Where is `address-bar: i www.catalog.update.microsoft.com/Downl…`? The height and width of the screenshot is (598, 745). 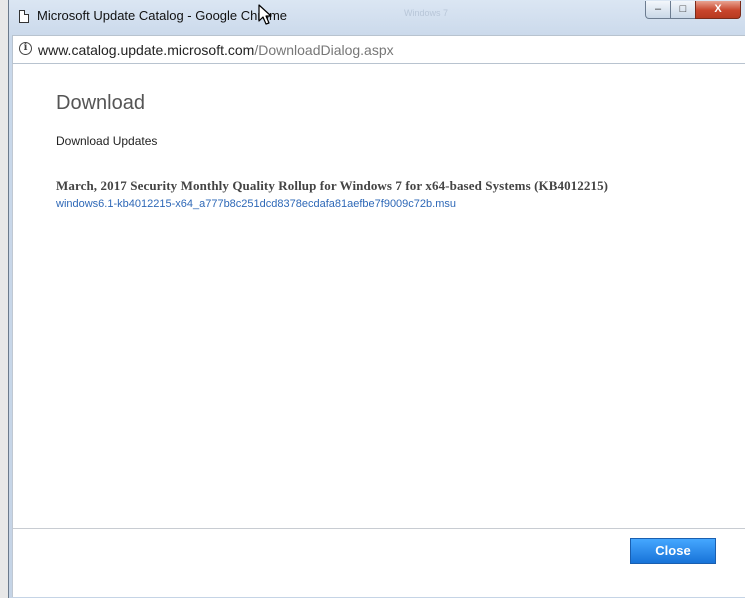
address-bar: i www.catalog.update.microsoft.com/Downl… is located at coordinates (378, 49).